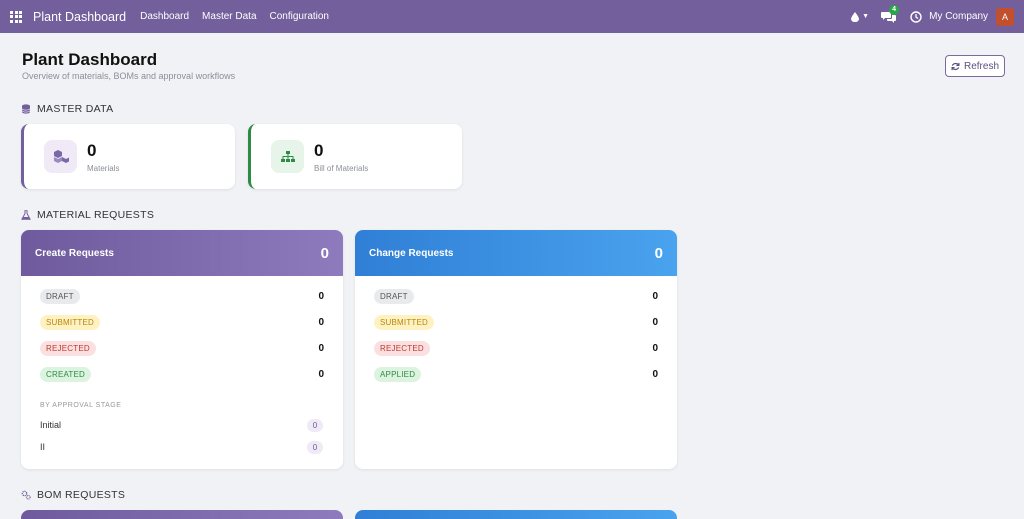 The height and width of the screenshot is (519, 1024). Describe the element at coordinates (299, 16) in the screenshot. I see `menu-item-configuration: Configuration` at that location.